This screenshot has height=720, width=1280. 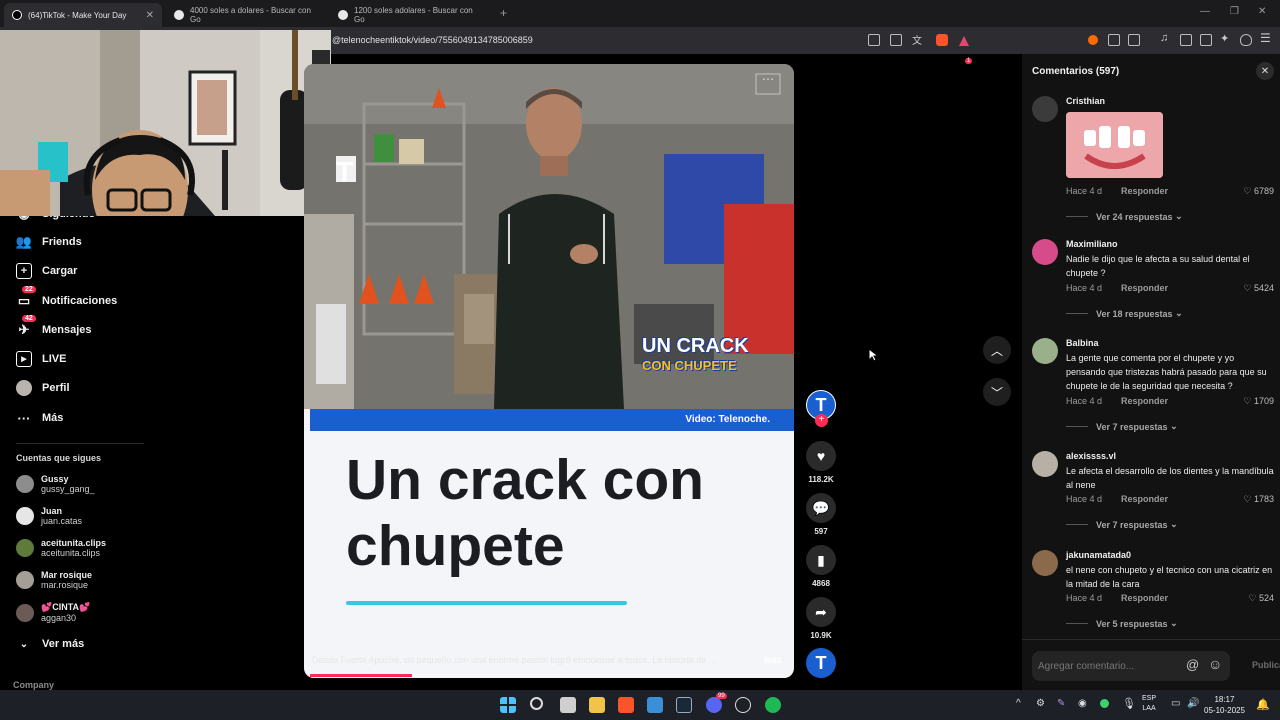 I want to click on comment-username: jakunamatada0, so click(x=1098, y=555).